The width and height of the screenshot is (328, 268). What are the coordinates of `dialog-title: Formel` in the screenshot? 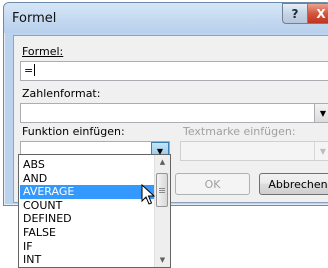 It's located at (34, 18).